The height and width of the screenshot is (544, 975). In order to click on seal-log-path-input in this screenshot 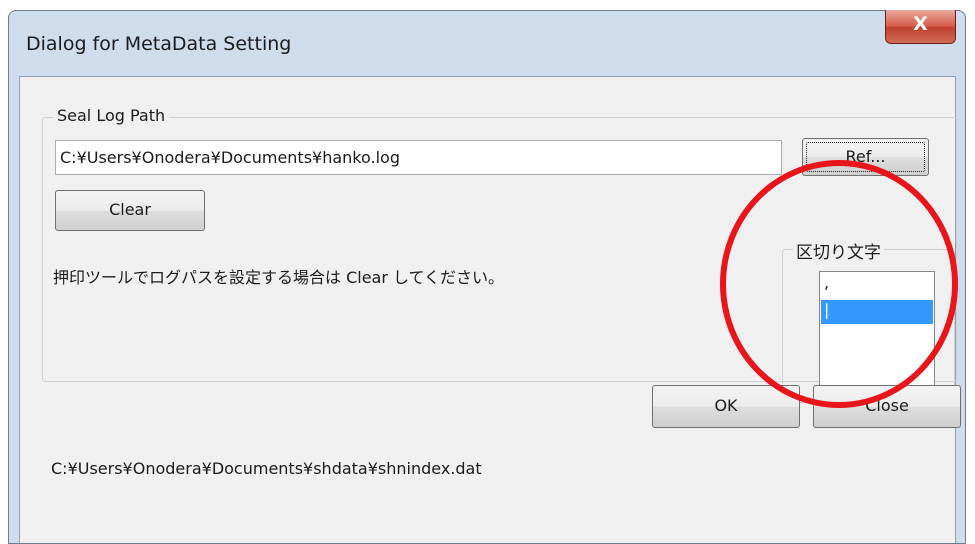, I will do `click(418, 157)`.